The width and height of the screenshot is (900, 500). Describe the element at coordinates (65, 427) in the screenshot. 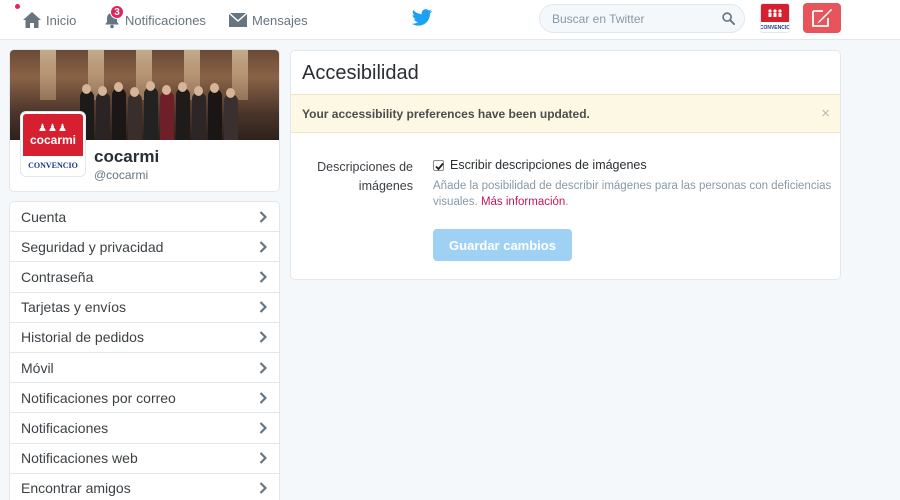

I see `menu-item-label: Notificaciones` at that location.